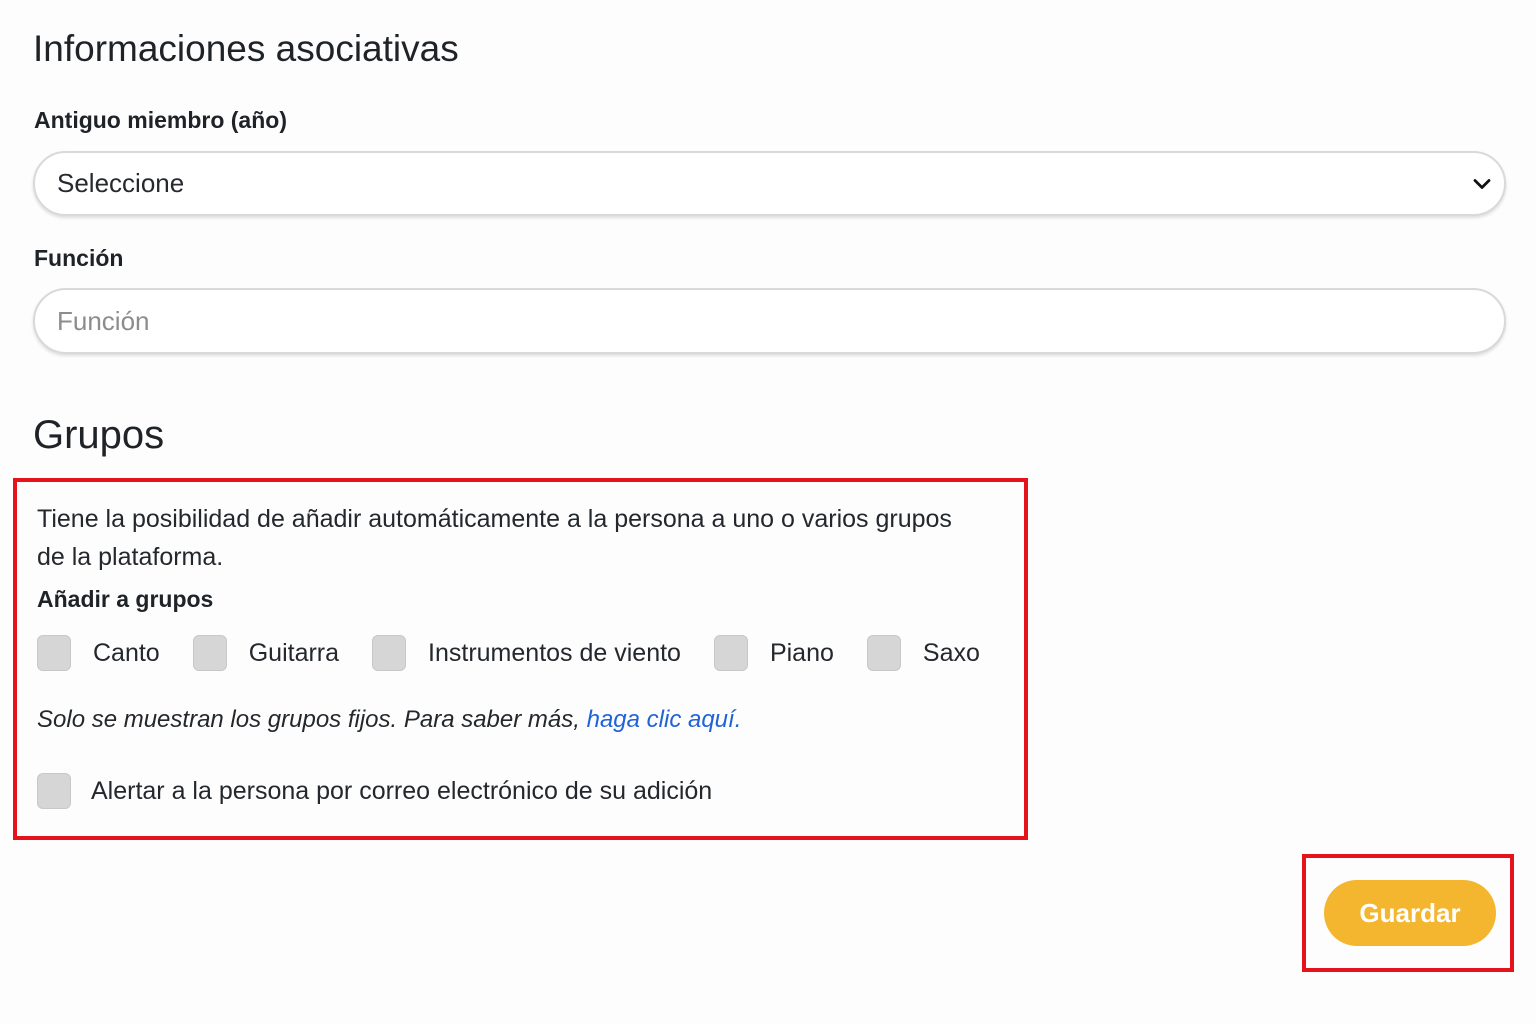  What do you see at coordinates (79, 258) in the screenshot?
I see `function-label: Función` at bounding box center [79, 258].